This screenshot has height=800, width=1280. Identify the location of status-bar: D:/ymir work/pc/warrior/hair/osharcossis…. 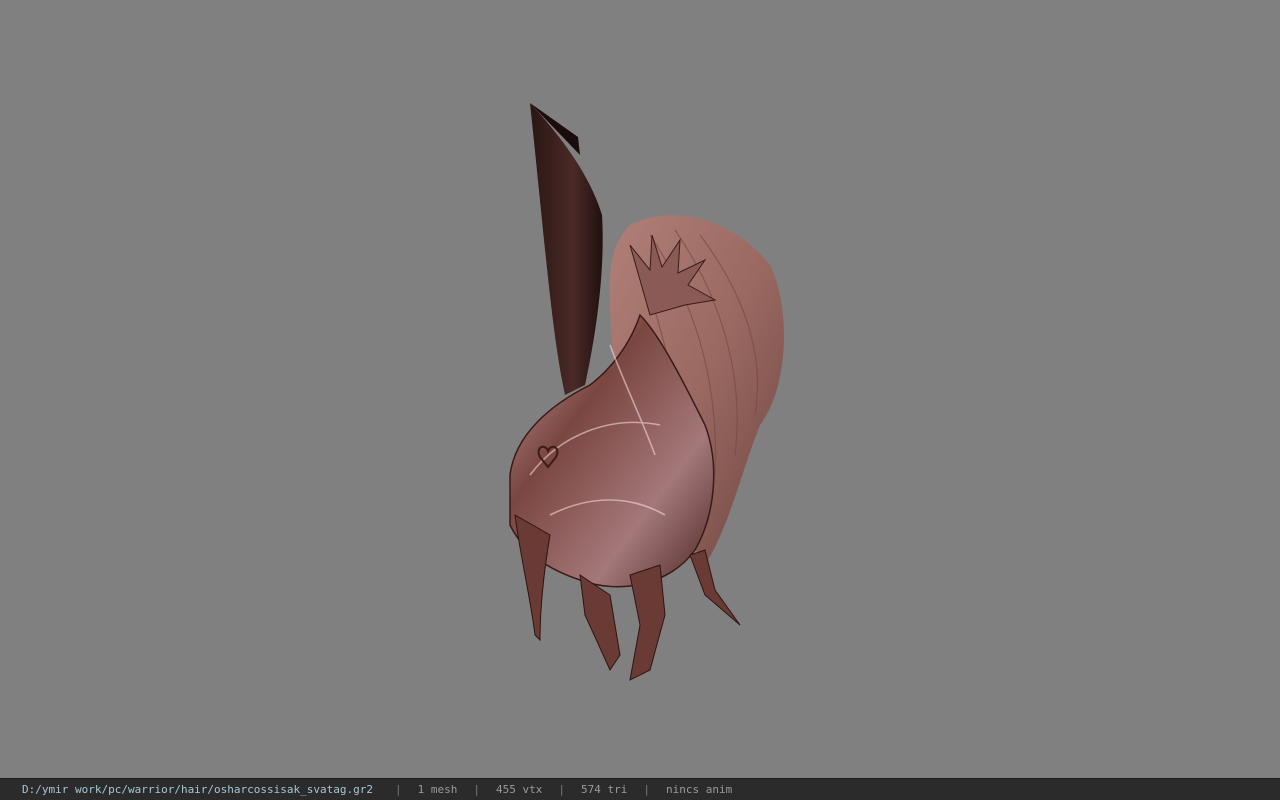
(640, 789).